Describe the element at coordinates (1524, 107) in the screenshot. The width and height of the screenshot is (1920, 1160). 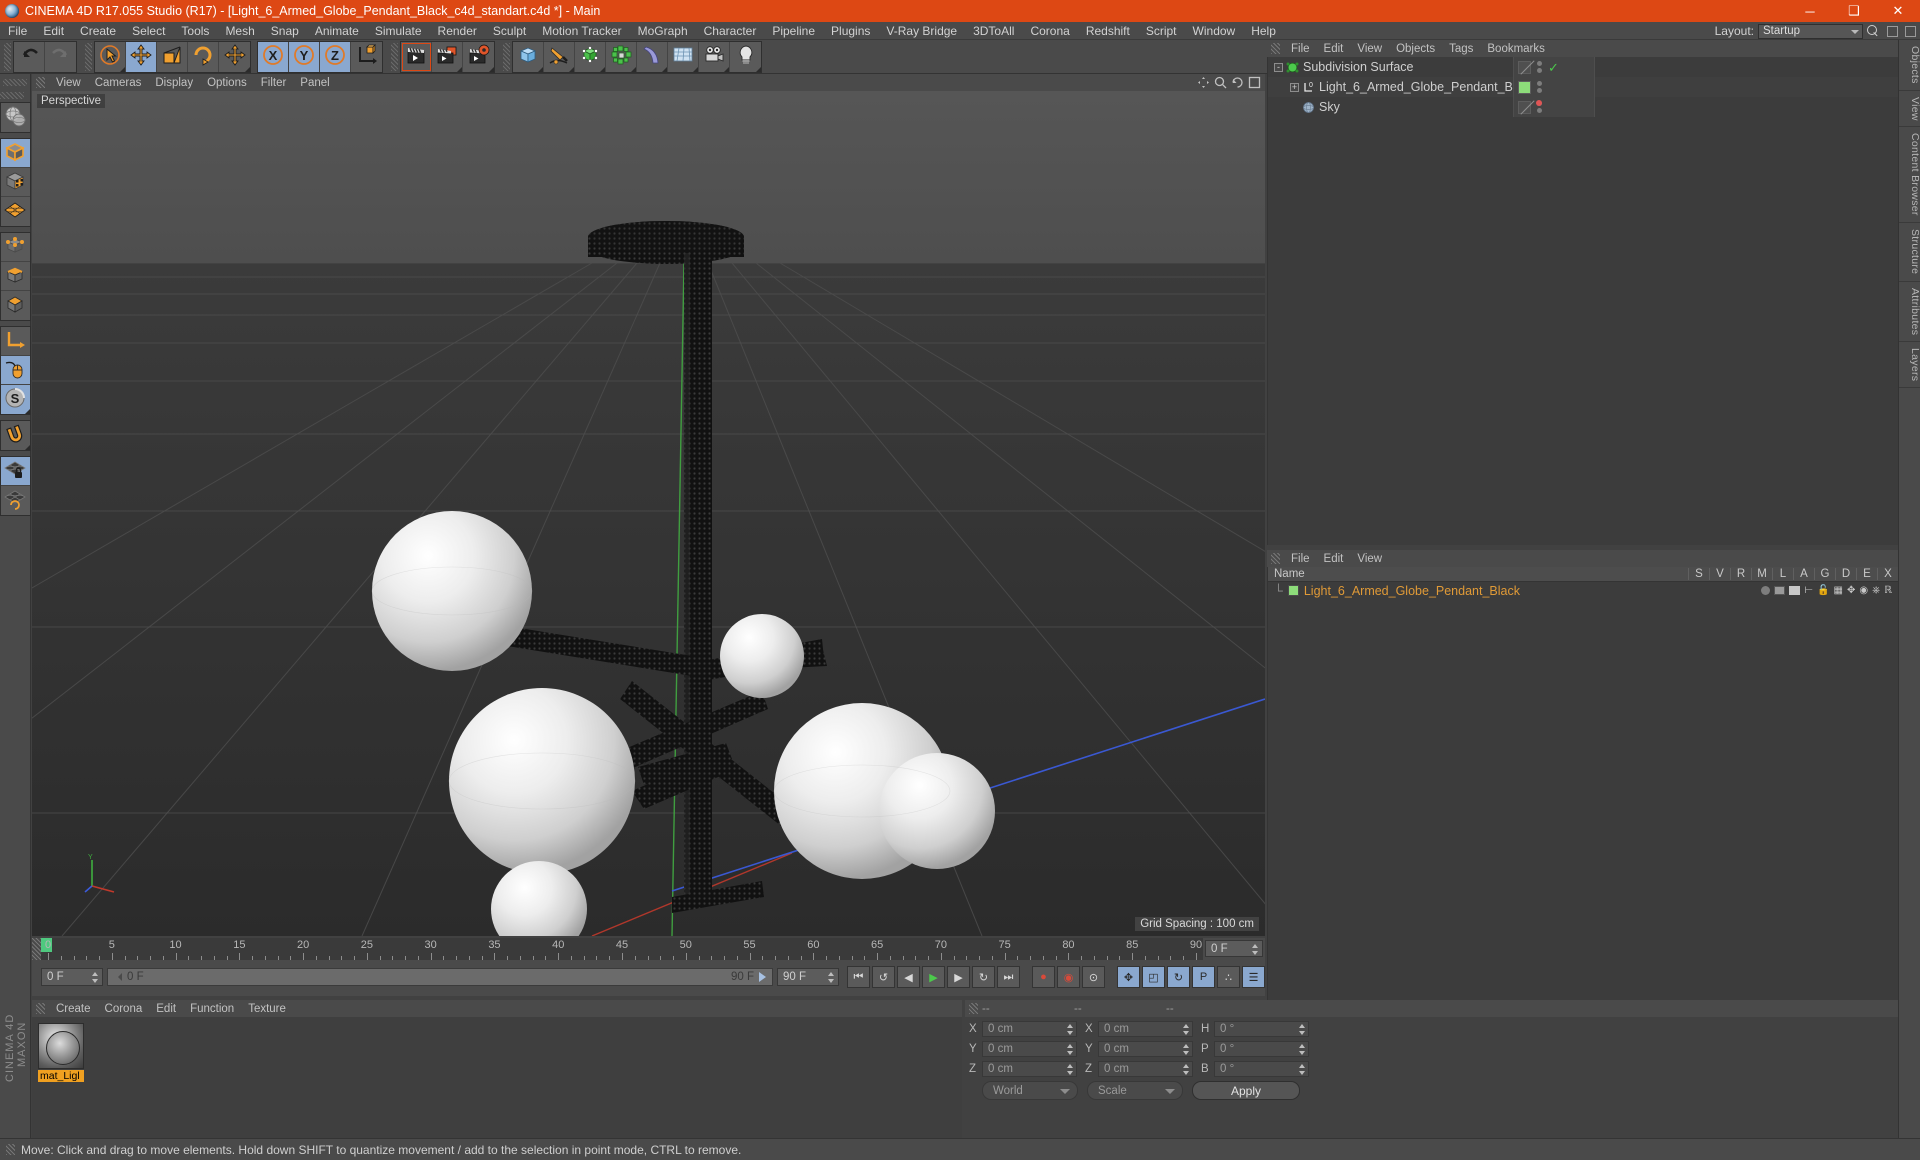
I see `layer-swatch-icon` at that location.